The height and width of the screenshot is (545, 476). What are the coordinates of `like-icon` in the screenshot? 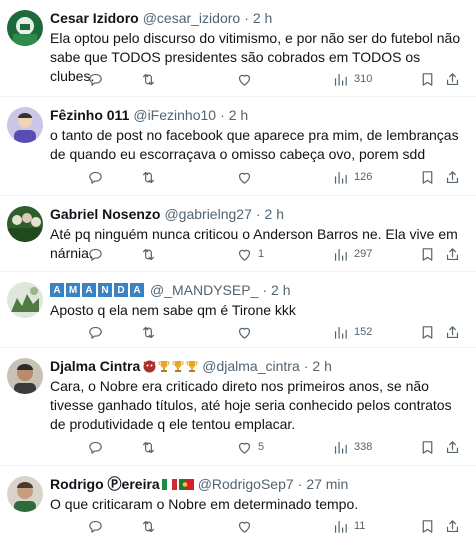 It's located at (244, 178).